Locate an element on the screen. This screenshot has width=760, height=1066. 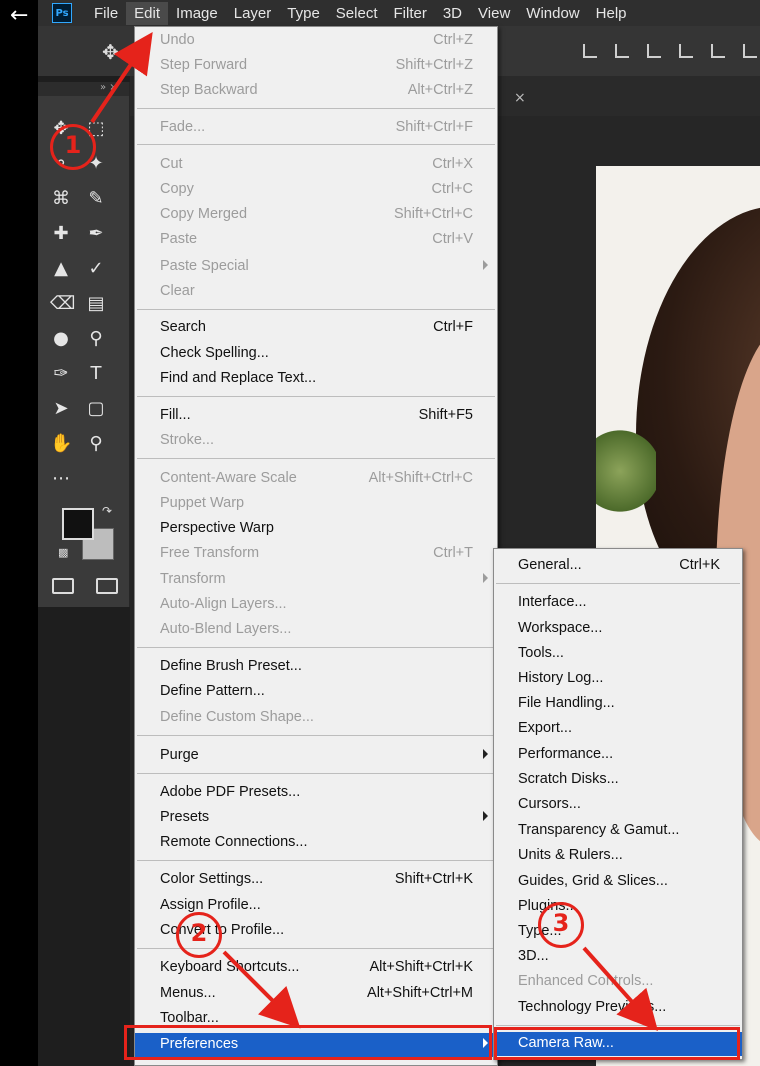
menu-layer: Layer is located at coordinates (253, 13).